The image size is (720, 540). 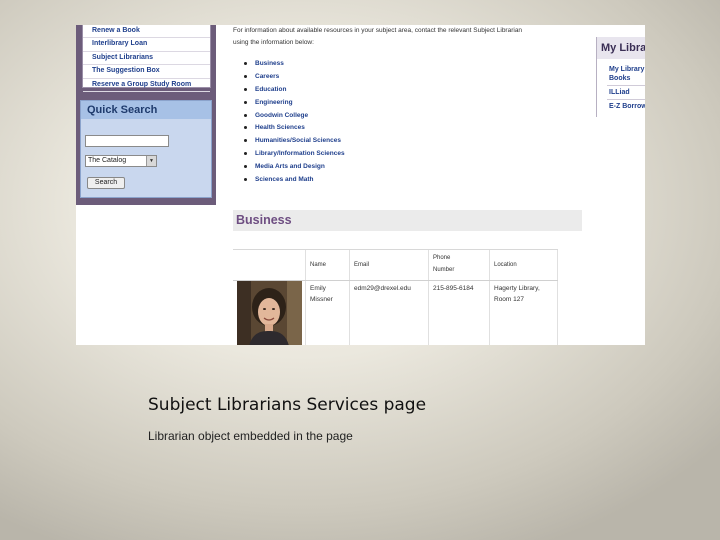 I want to click on cell-location: Hagerty Library, Room 127, so click(x=517, y=294).